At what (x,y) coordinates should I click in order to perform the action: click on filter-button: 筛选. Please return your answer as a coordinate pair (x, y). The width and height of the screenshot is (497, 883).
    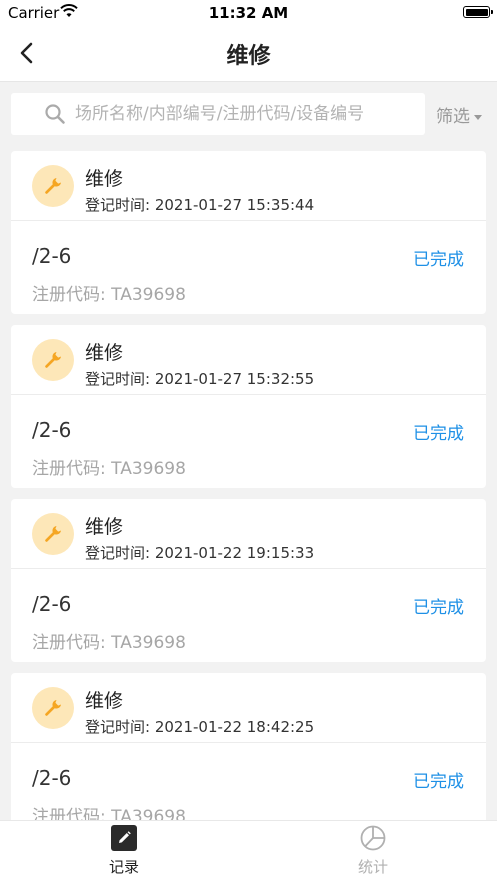
    Looking at the image, I should click on (459, 114).